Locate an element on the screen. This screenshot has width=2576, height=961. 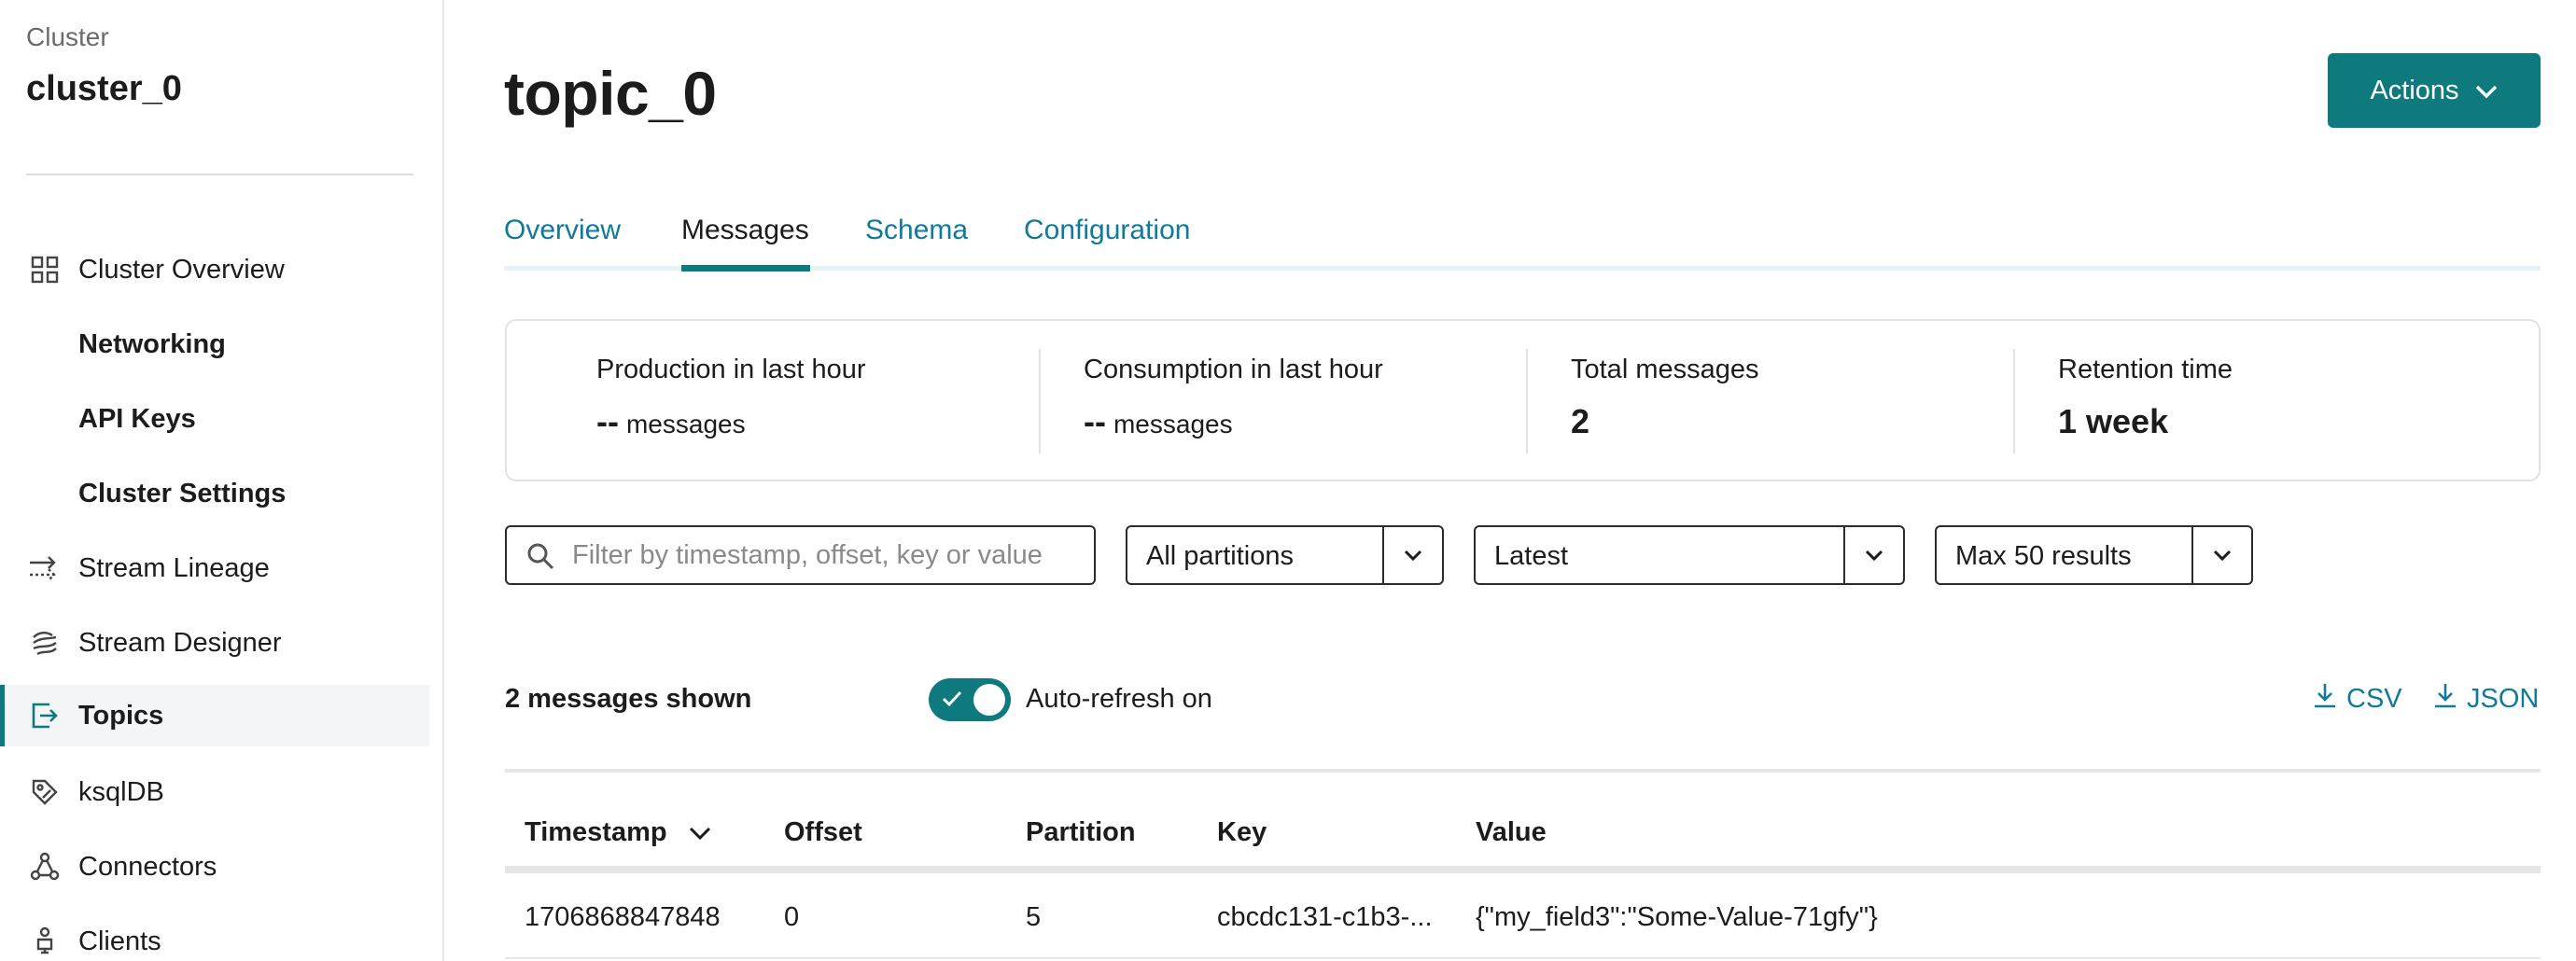
download-csv-label: CSV is located at coordinates (2374, 698).